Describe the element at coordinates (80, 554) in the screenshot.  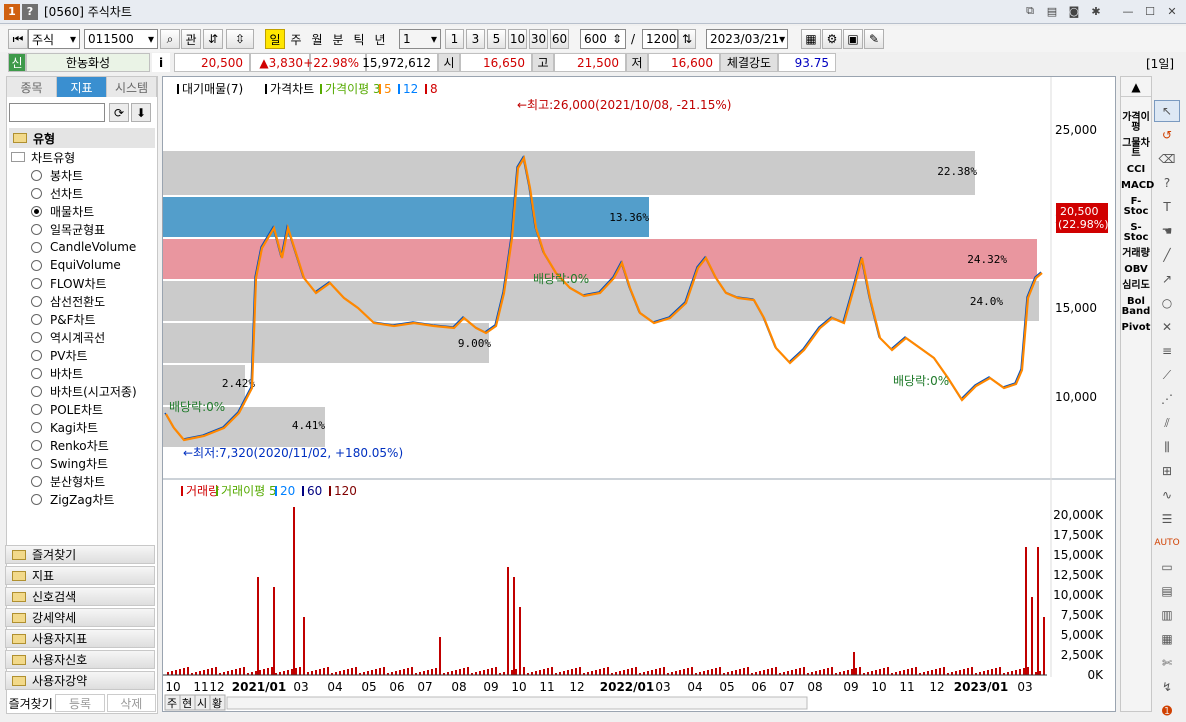
I see `accordion-item: 즐겨찾기` at that location.